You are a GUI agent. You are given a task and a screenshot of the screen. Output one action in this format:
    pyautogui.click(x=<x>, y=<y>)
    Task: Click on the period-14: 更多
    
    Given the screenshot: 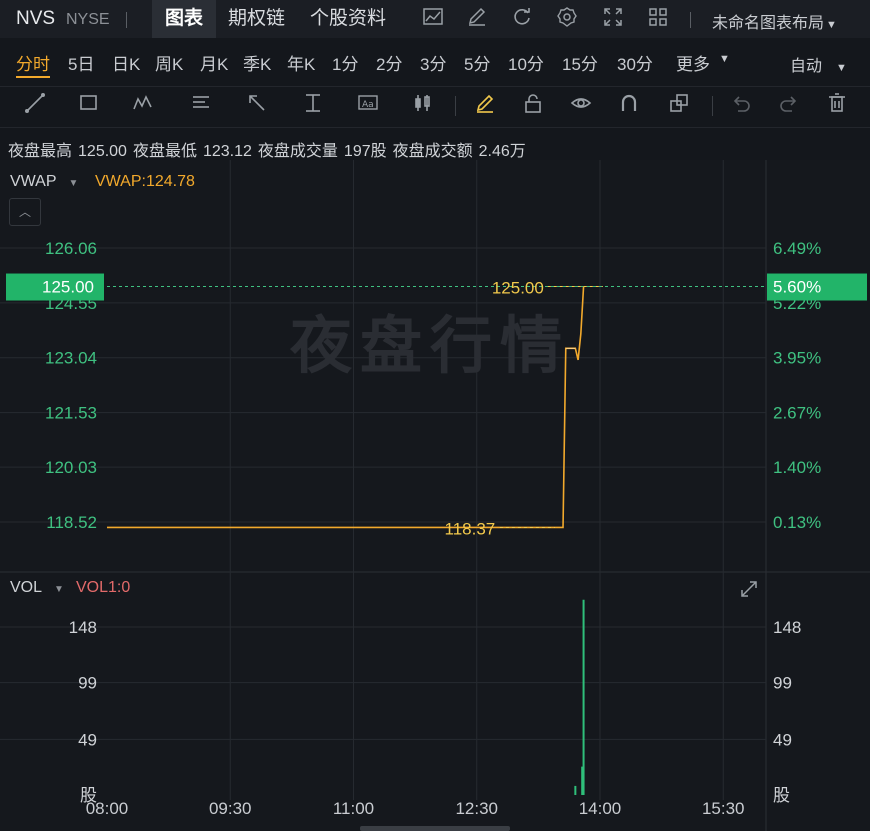 What is the action you would take?
    pyautogui.click(x=693, y=62)
    